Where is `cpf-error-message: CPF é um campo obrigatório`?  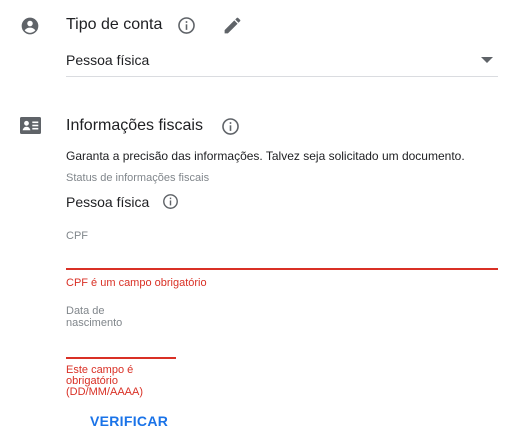 cpf-error-message: CPF é um campo obrigatório is located at coordinates (136, 283).